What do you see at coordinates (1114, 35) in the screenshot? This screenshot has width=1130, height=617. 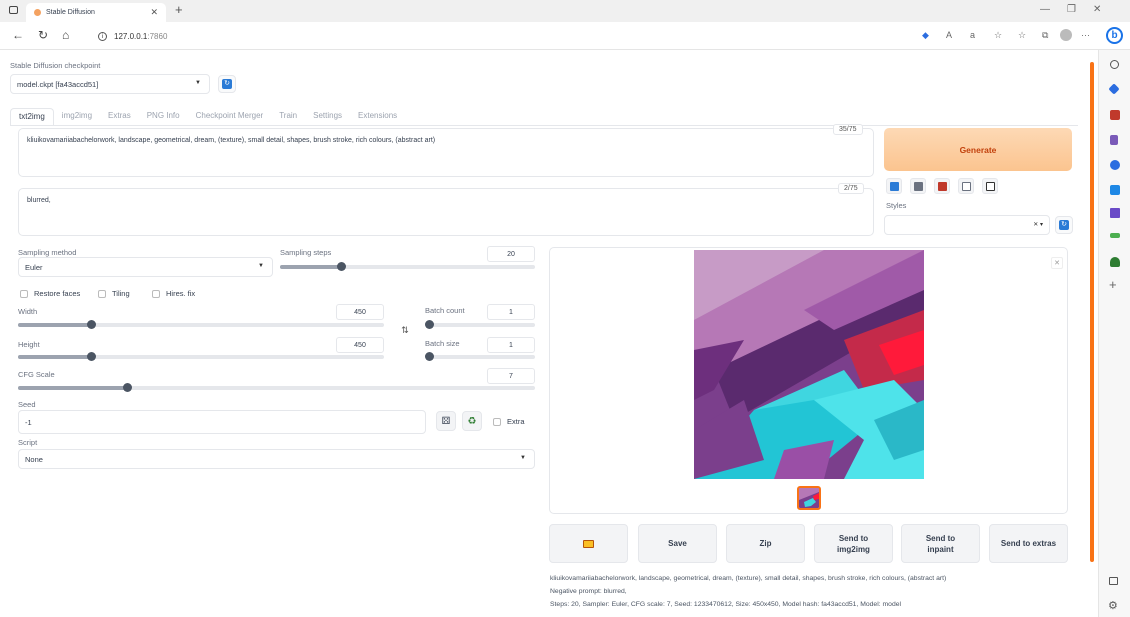 I see `bing-copilot-icon: b` at bounding box center [1114, 35].